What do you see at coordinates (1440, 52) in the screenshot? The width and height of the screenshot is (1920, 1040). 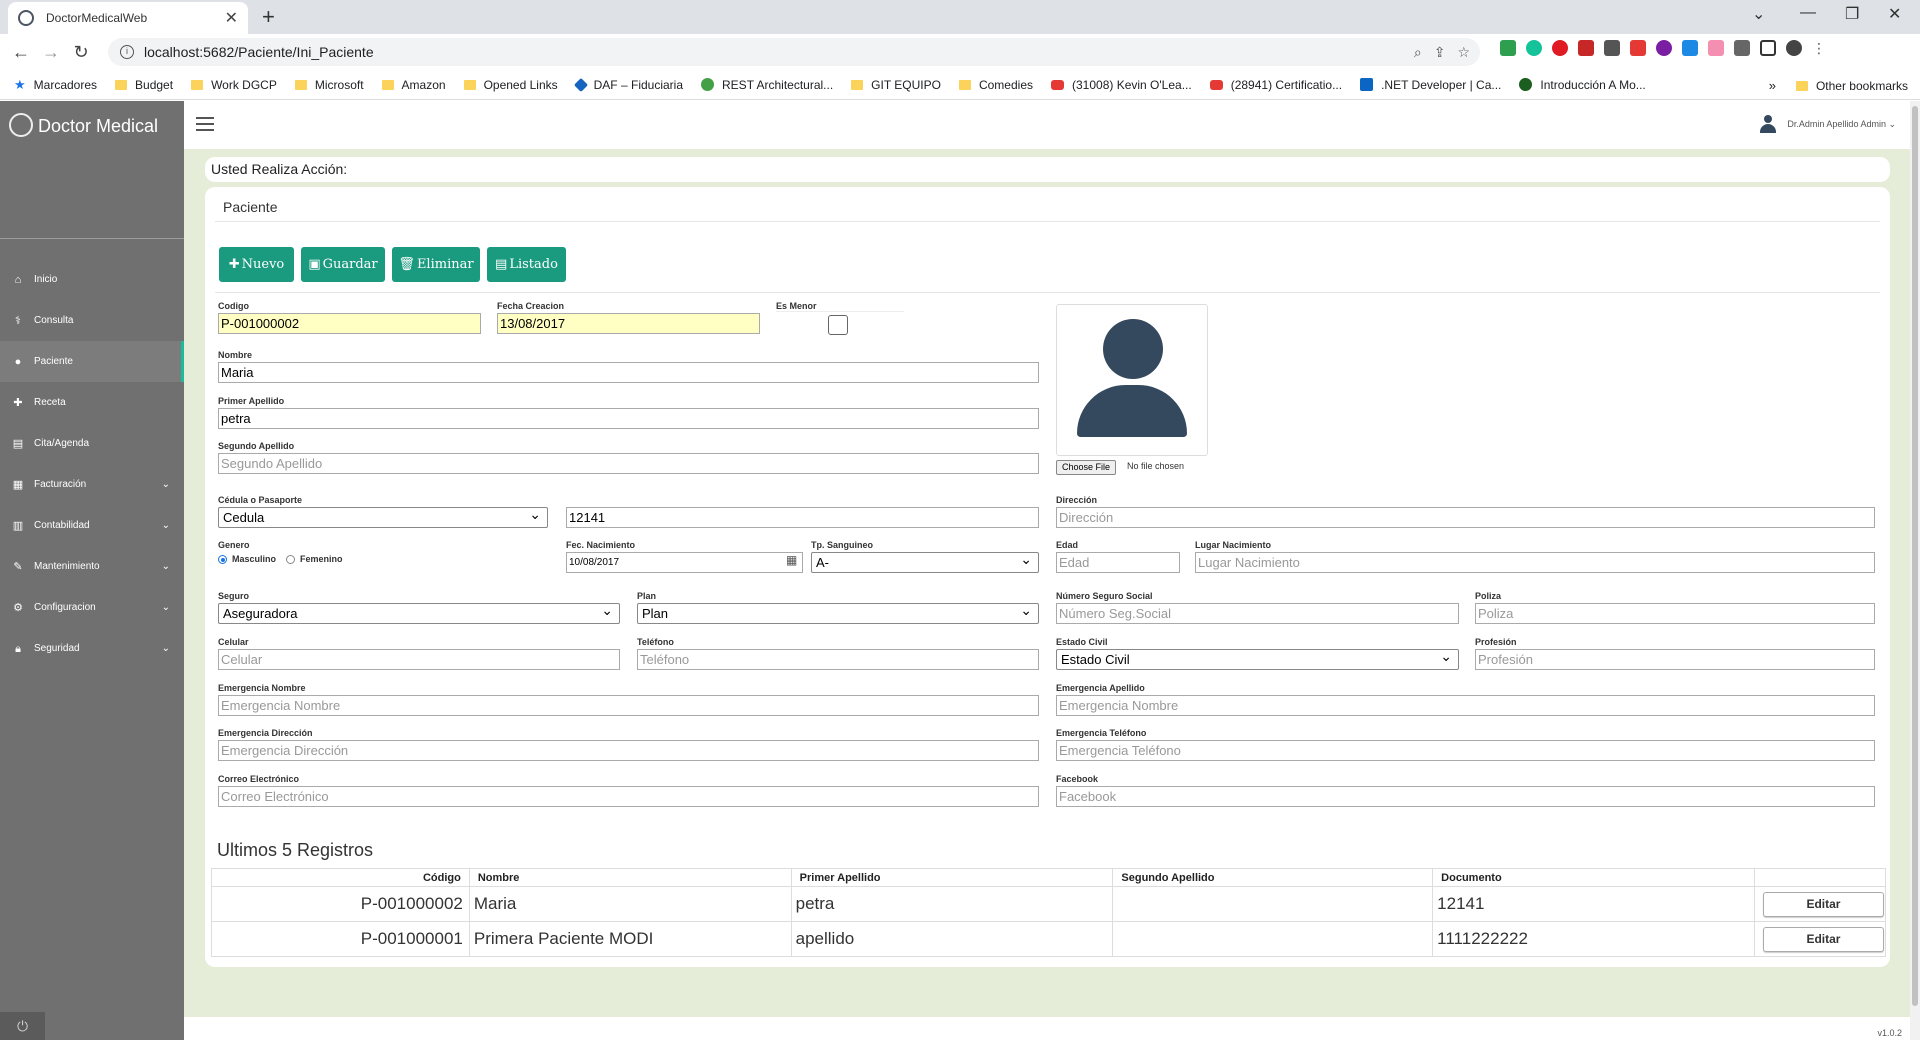 I see `share-icon: ⇪` at bounding box center [1440, 52].